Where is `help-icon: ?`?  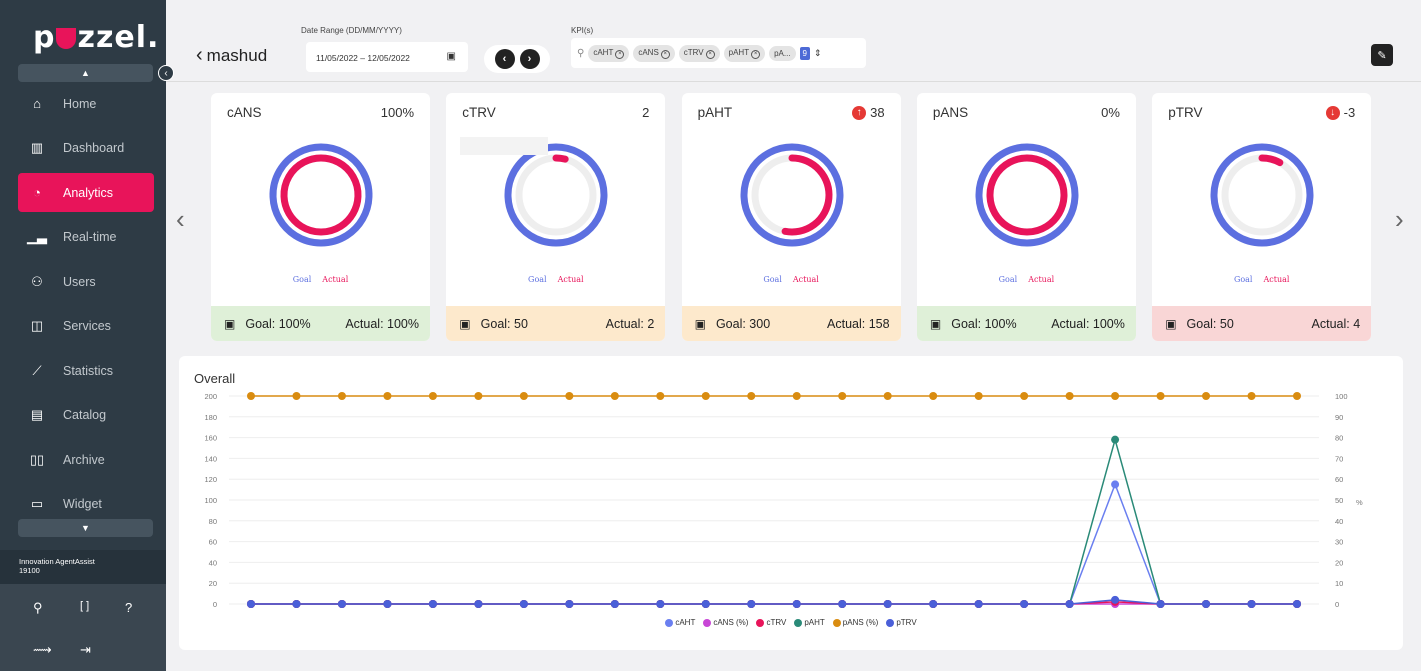 help-icon: ? is located at coordinates (128, 607).